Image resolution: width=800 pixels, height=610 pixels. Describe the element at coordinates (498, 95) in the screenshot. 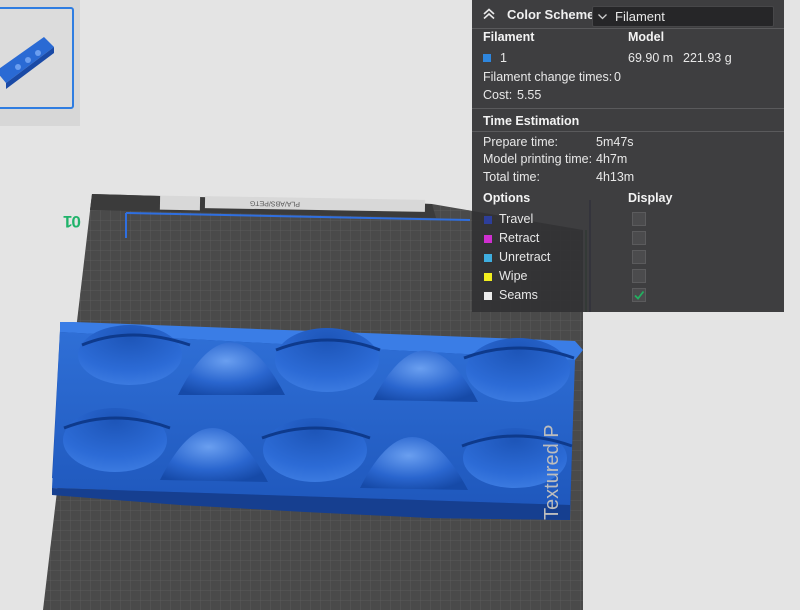

I see `cost-label: Cost:` at that location.